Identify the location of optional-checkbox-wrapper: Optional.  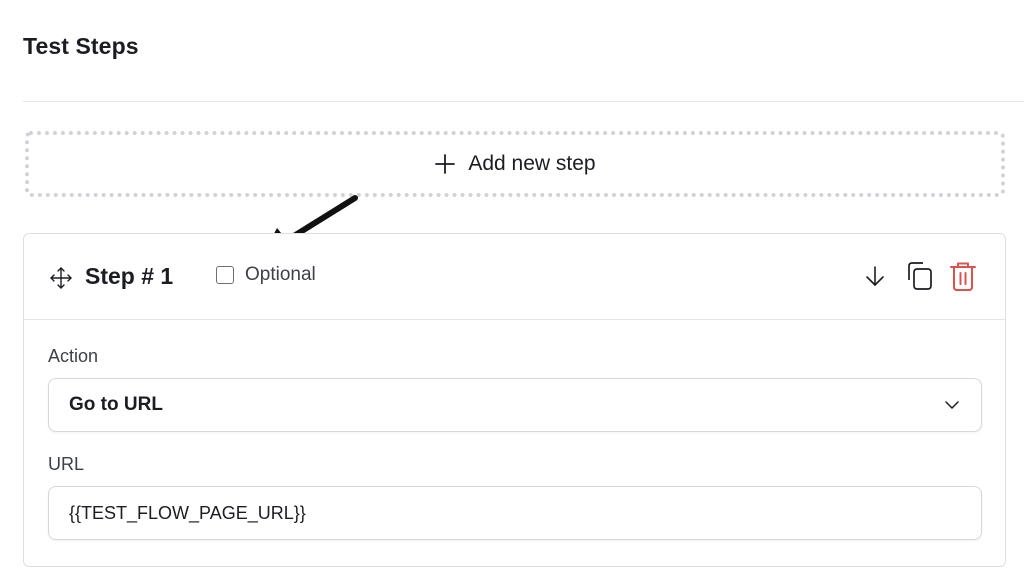
(266, 275).